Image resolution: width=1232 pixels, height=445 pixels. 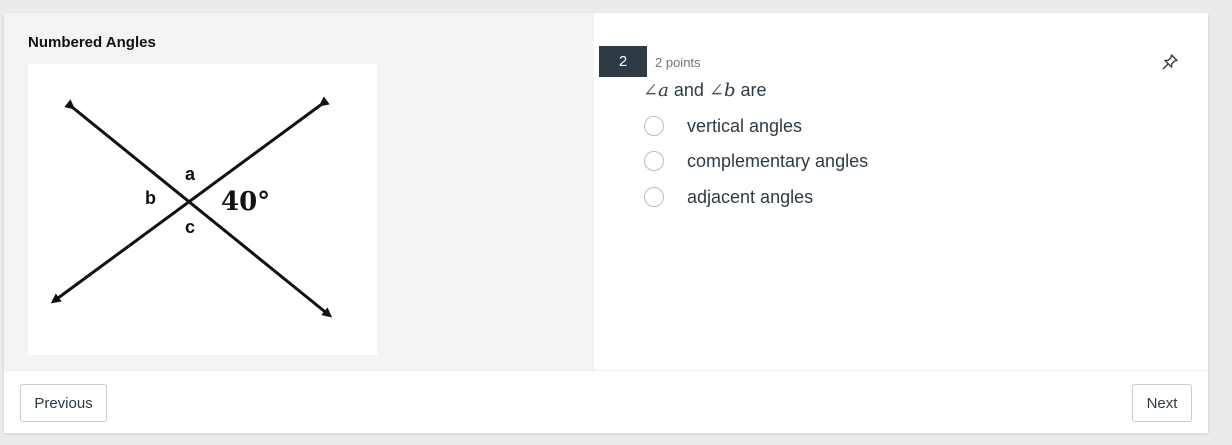 I want to click on question-prompt: ∠a and ∠b are, so click(x=705, y=90).